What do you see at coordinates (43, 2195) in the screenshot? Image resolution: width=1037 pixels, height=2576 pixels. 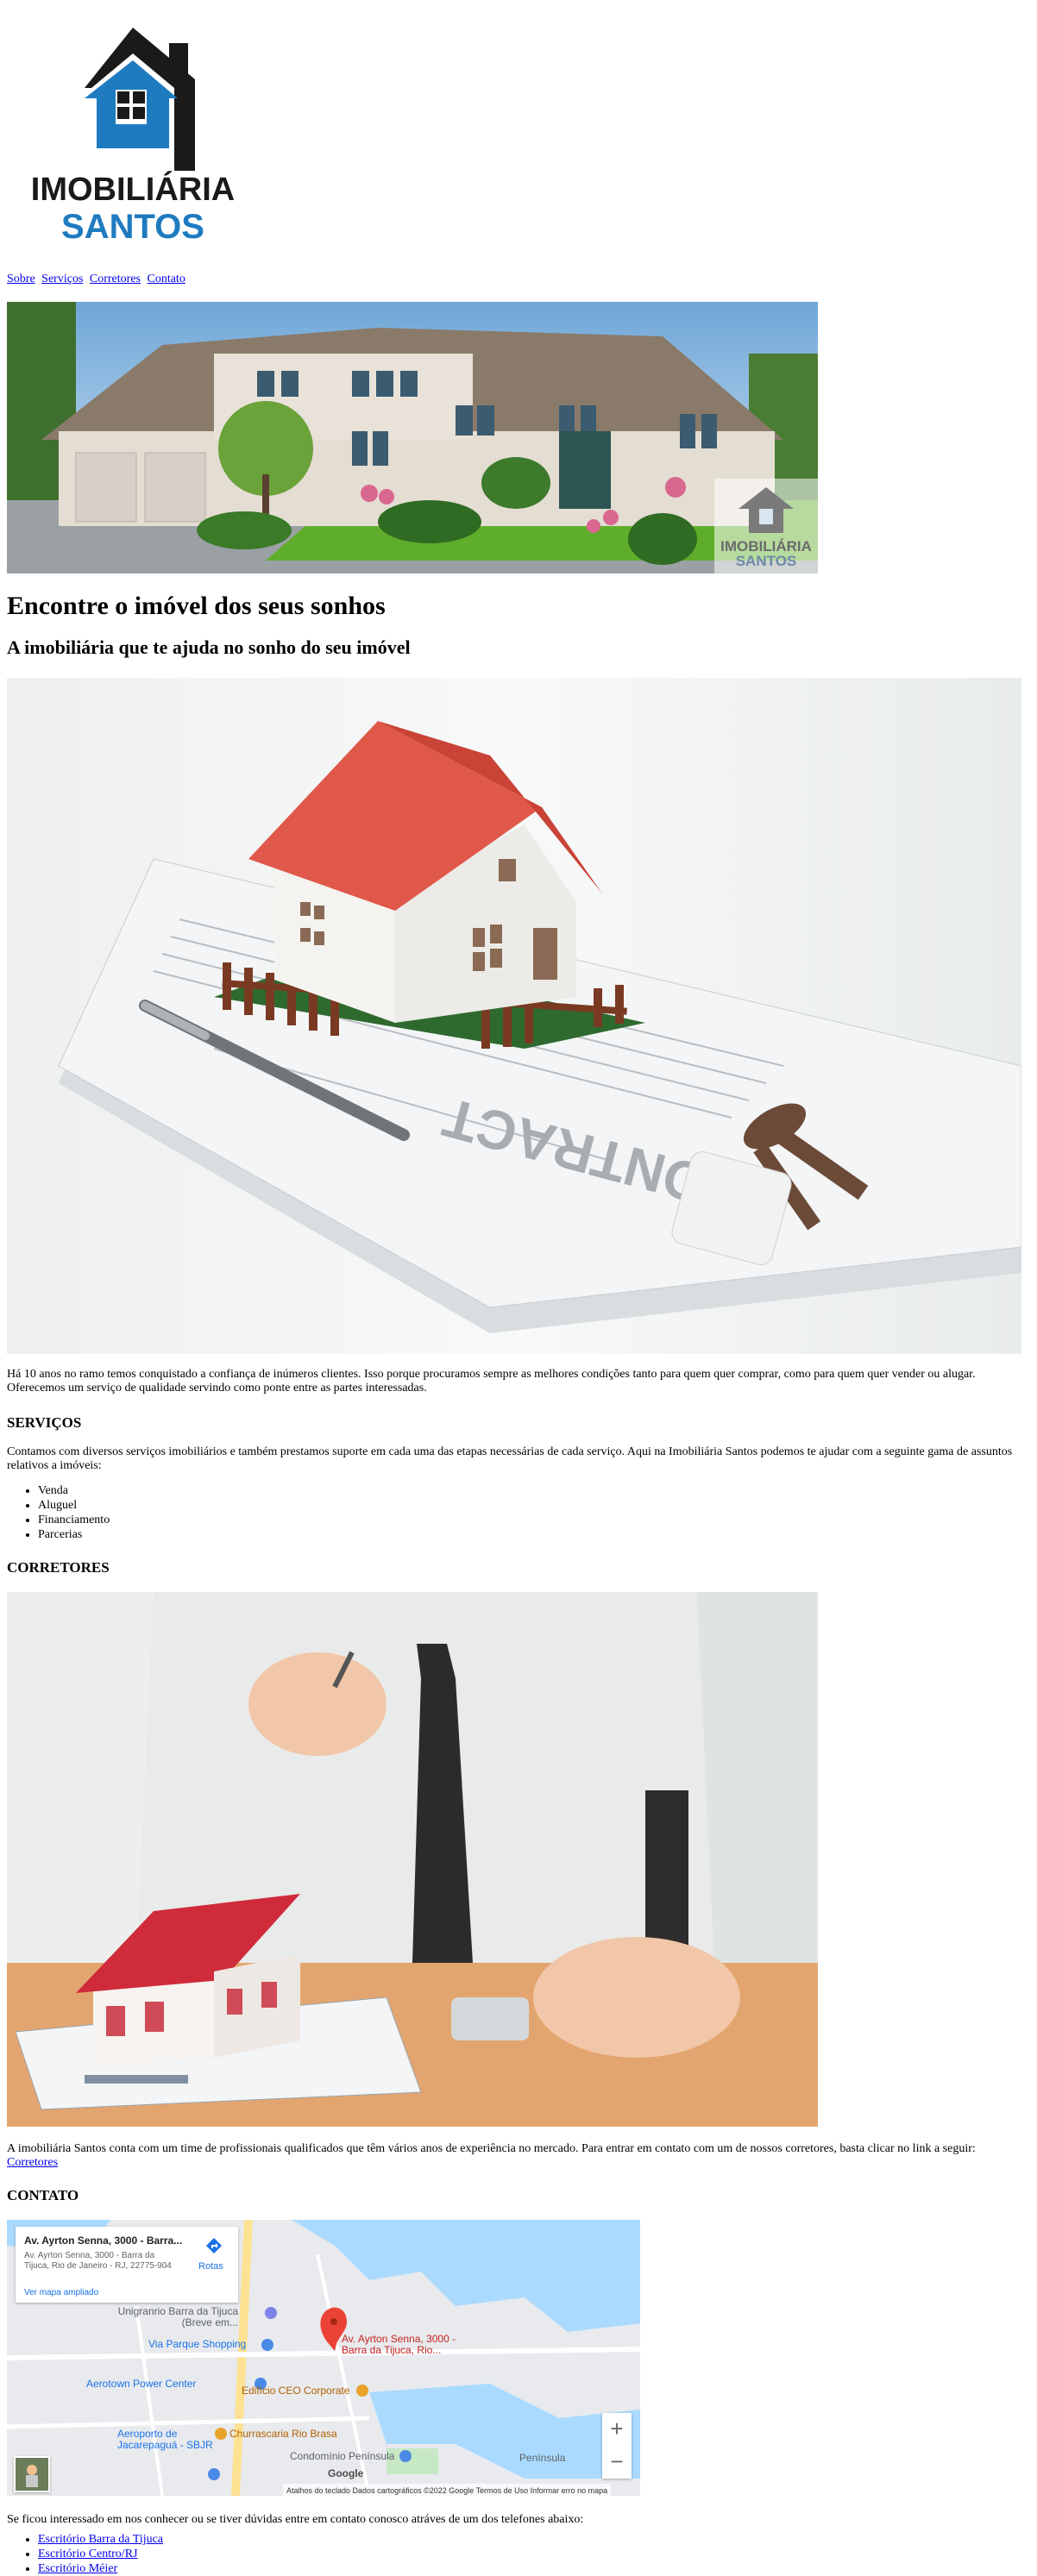 I see `contato-heading: CONTATO` at bounding box center [43, 2195].